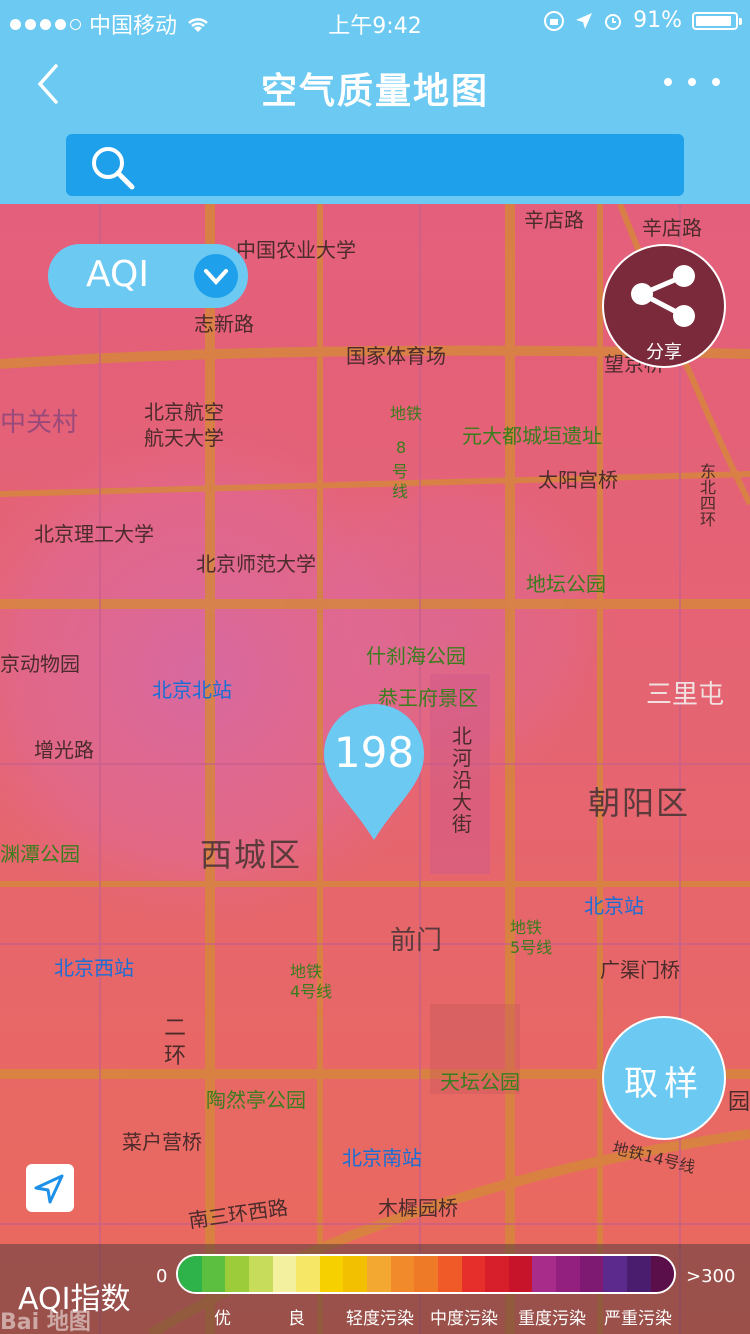 This screenshot has height=1334, width=750. Describe the element at coordinates (39, 423) in the screenshot. I see `map-label: 中关村` at that location.